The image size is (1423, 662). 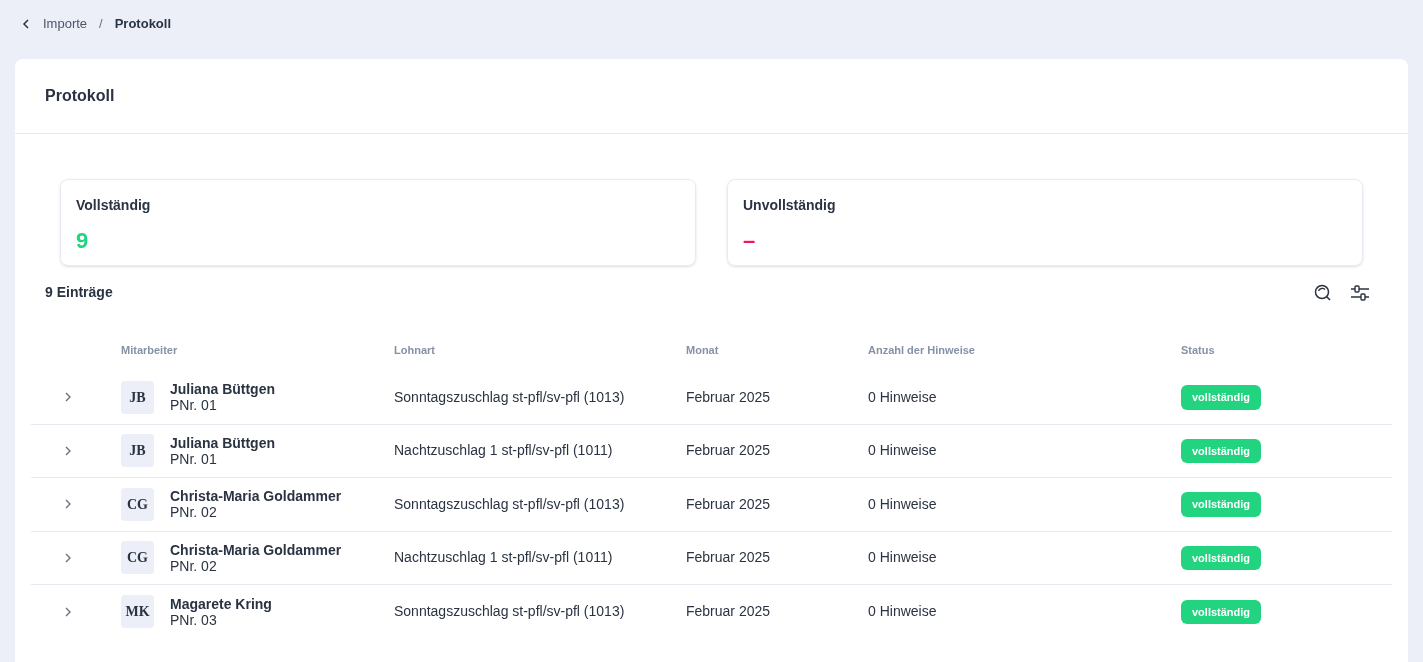 I want to click on card-title: Protokoll, so click(x=80, y=96).